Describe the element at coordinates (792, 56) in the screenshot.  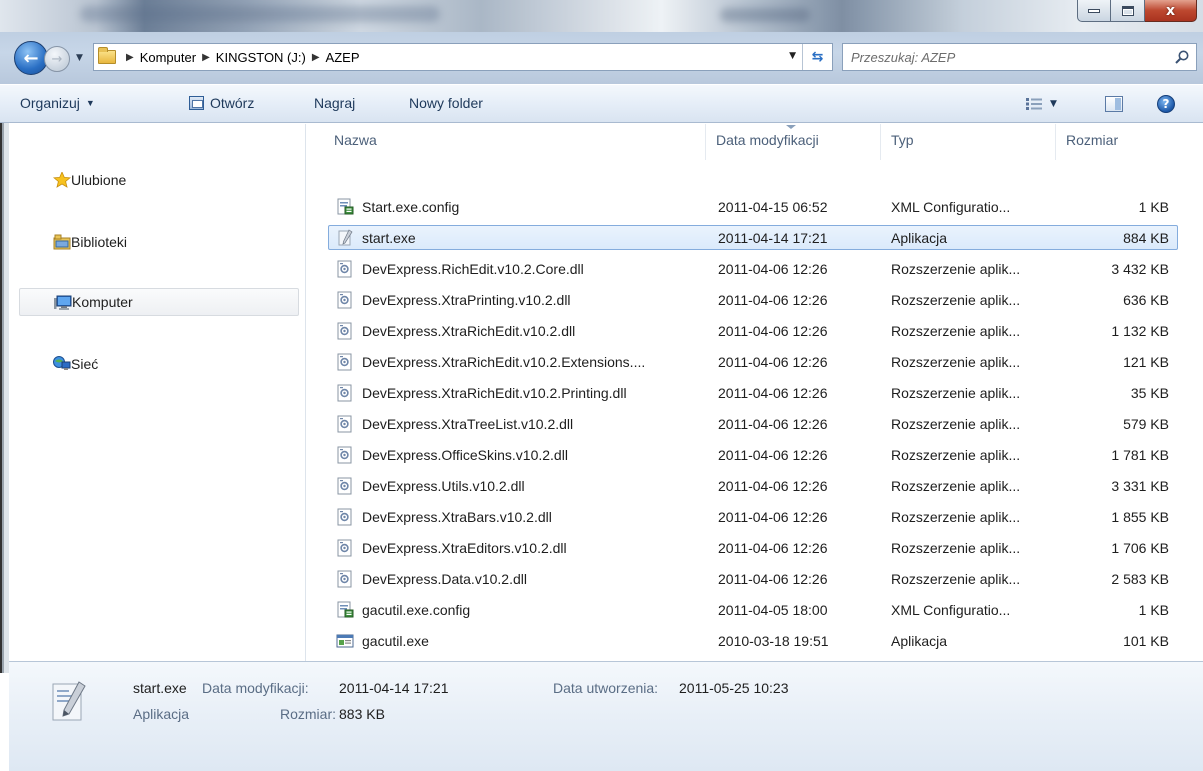
I see `address-history-dropdown-icon: ▼` at that location.